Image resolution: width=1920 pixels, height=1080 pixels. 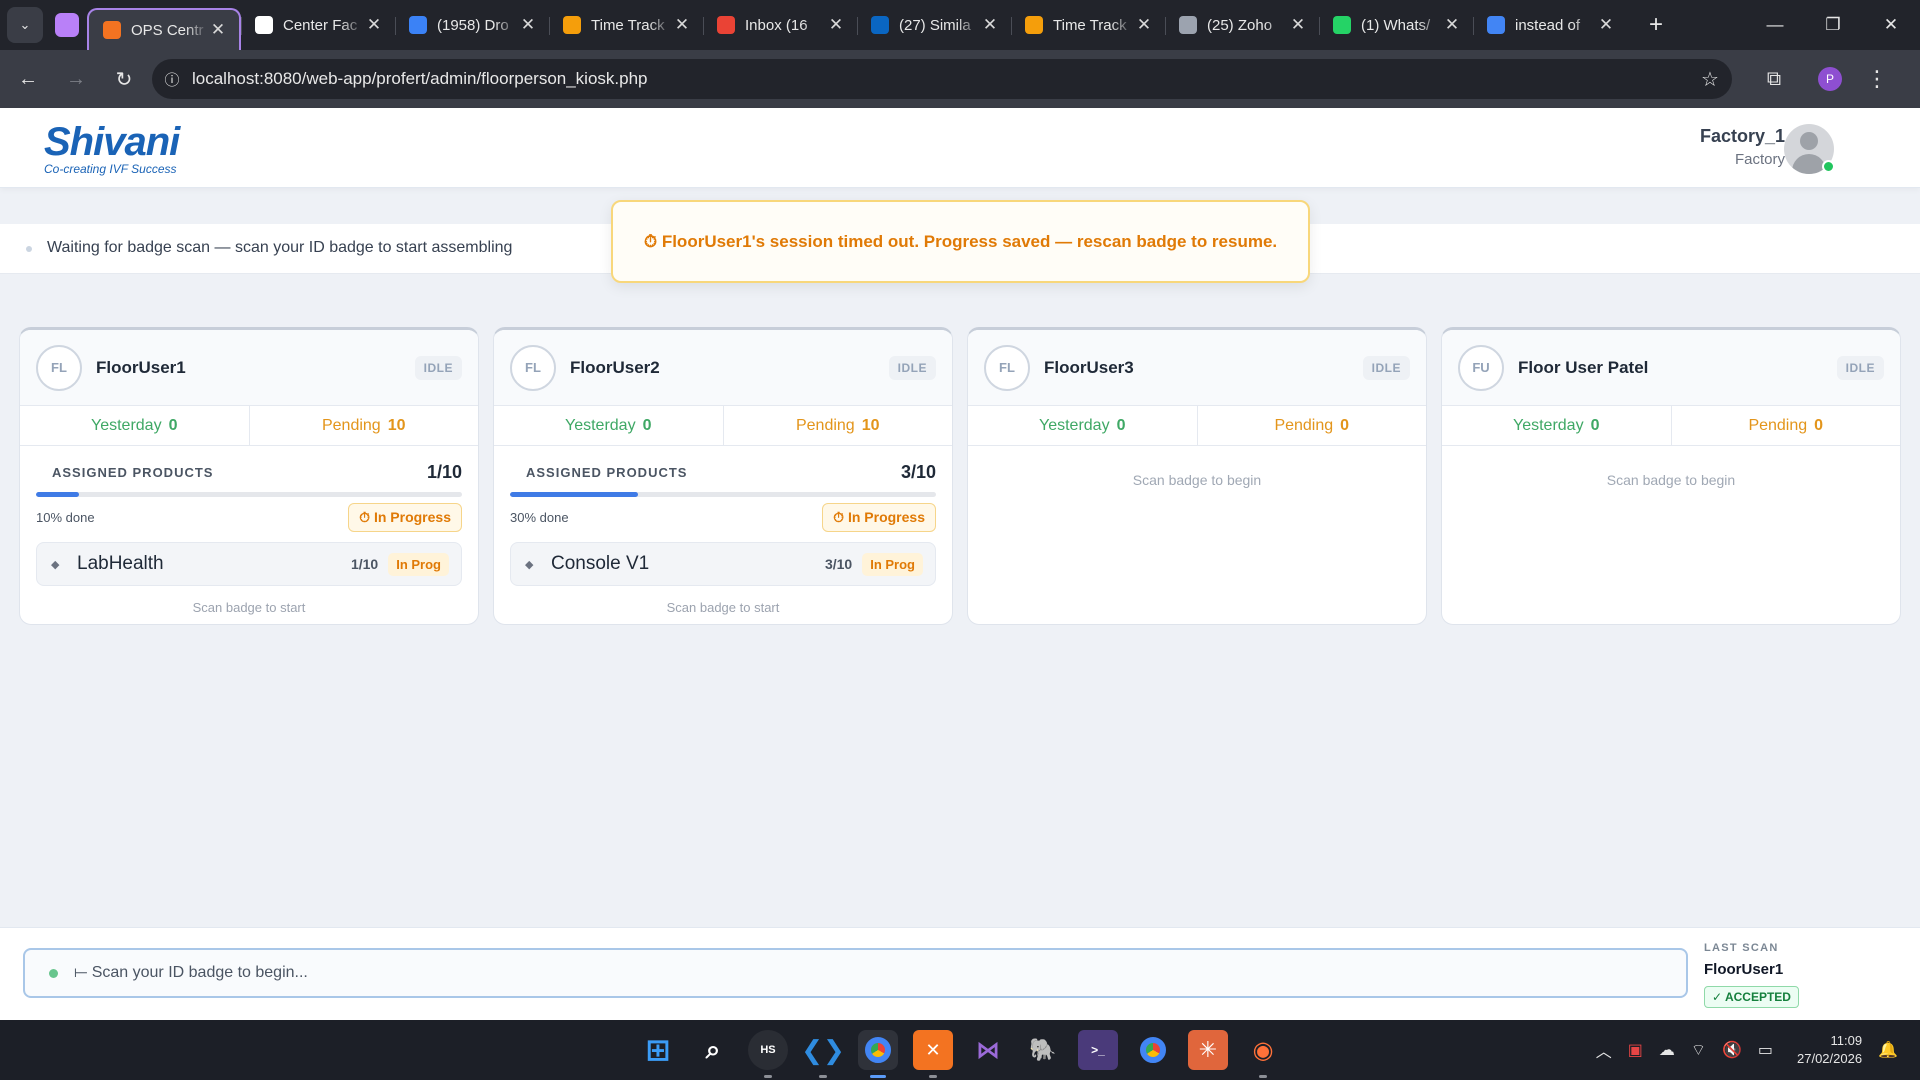 What do you see at coordinates (172, 79) in the screenshot?
I see `site-info-icon: ⓘ` at bounding box center [172, 79].